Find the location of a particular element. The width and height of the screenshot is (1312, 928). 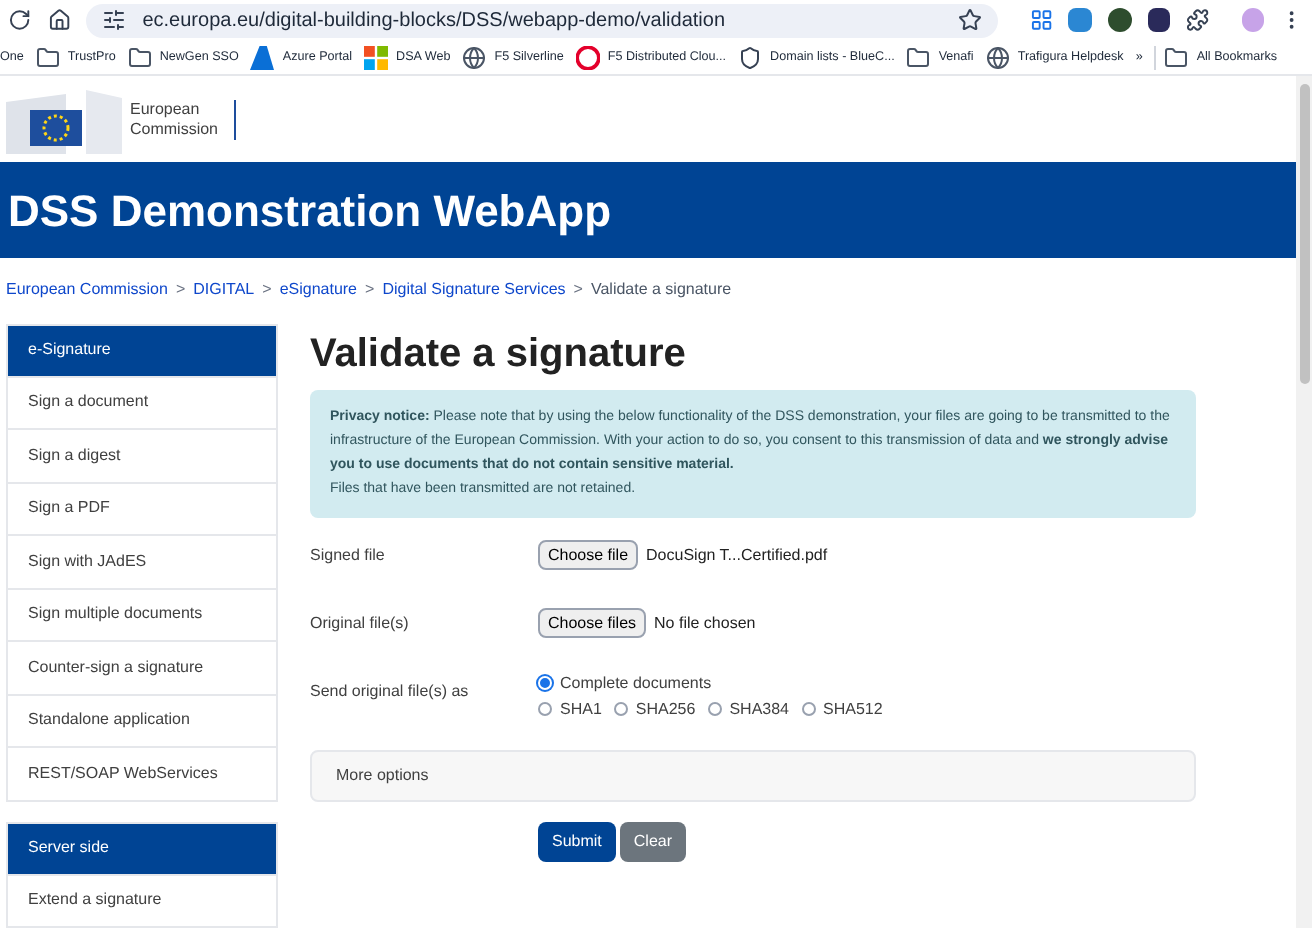

extensions-icon is located at coordinates (1198, 20).